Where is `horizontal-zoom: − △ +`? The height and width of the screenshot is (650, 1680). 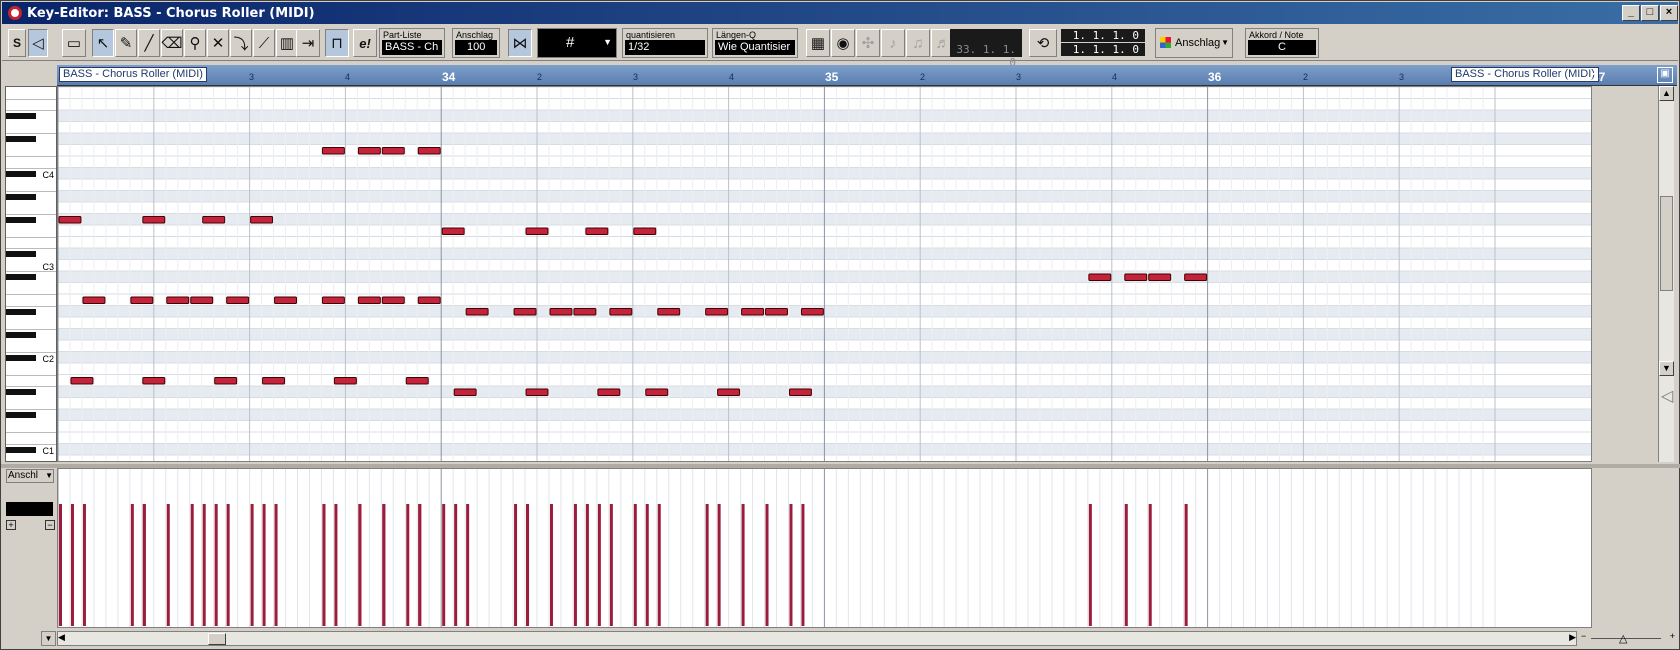
horizontal-zoom: − △ + is located at coordinates (1628, 638).